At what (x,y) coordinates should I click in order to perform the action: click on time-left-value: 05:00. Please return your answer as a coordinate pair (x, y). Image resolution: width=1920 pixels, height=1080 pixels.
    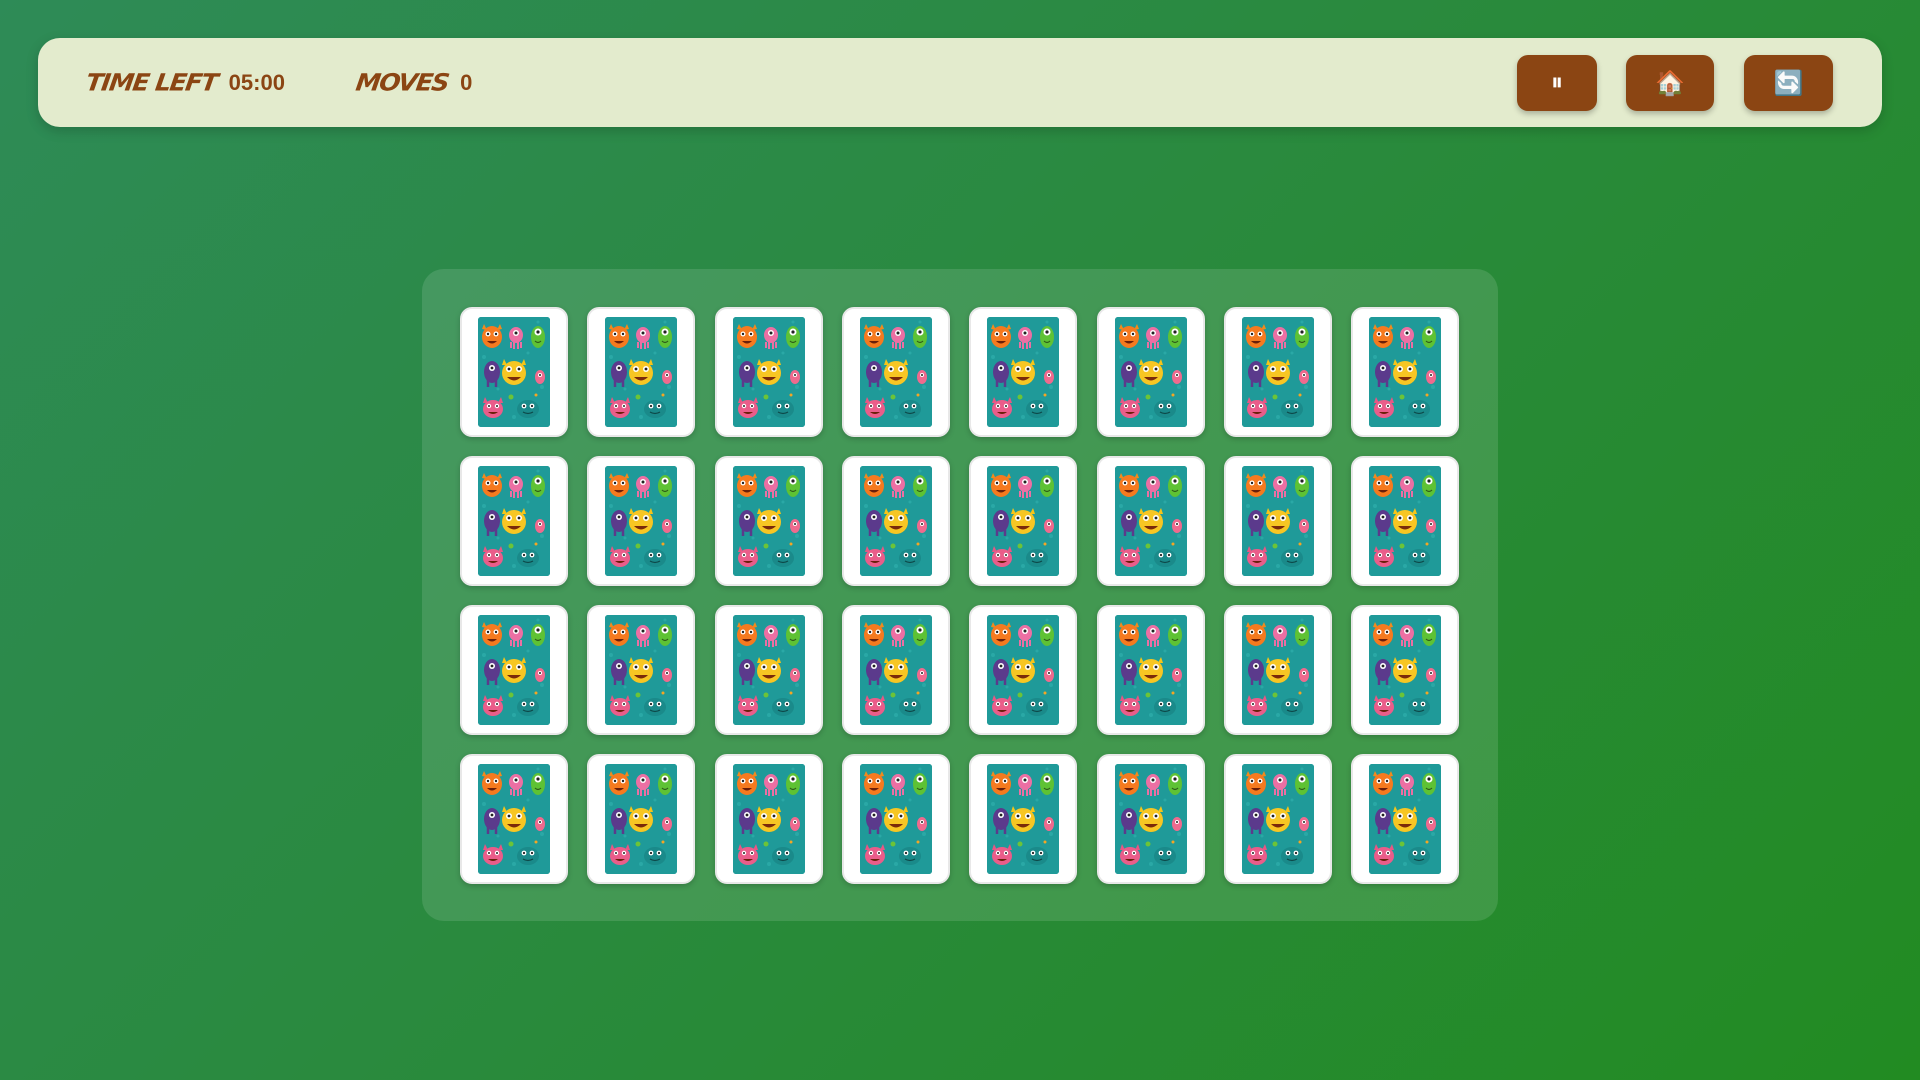
    Looking at the image, I should click on (256, 82).